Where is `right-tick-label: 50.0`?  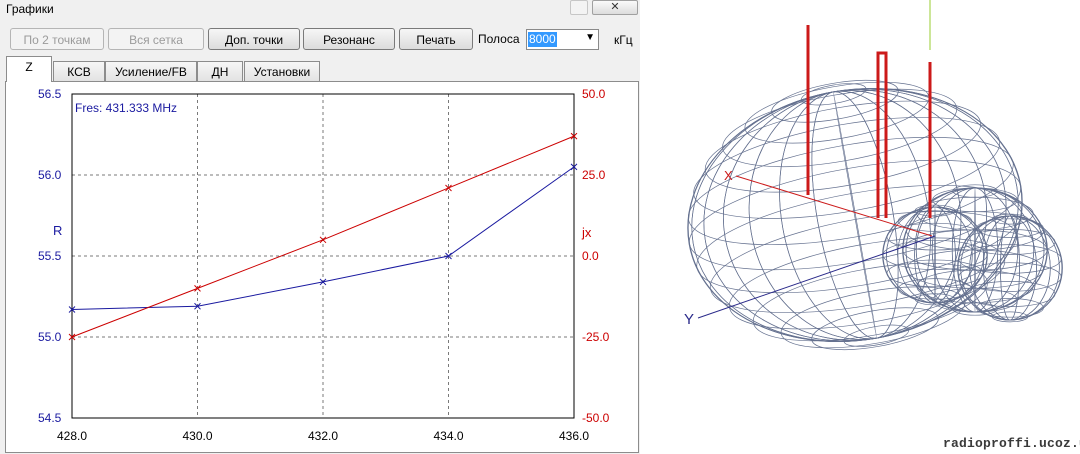
right-tick-label: 50.0 is located at coordinates (594, 94).